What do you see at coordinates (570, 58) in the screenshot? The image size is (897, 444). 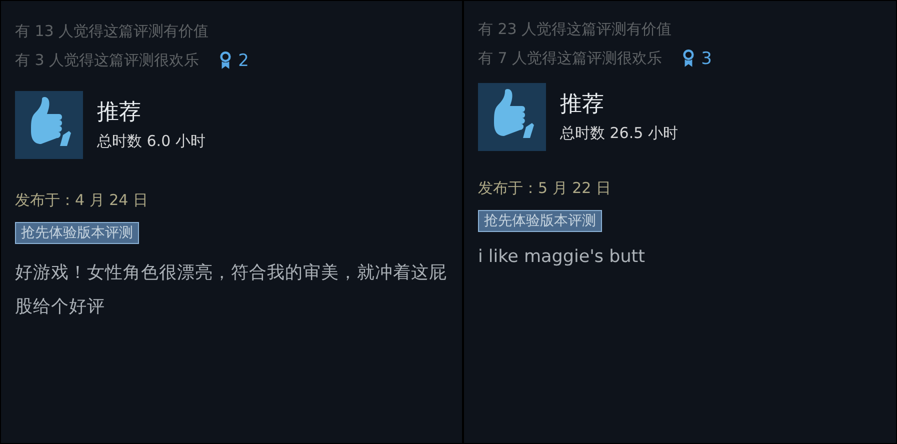 I see `funny-count: 有 7 人觉得这篇评测很欢乐` at bounding box center [570, 58].